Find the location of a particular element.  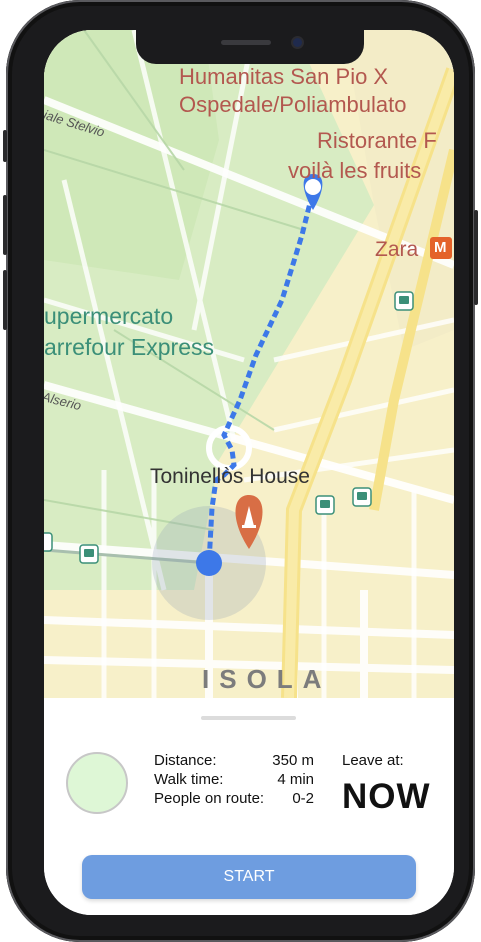

poi-zara-label: Zara is located at coordinates (396, 249).